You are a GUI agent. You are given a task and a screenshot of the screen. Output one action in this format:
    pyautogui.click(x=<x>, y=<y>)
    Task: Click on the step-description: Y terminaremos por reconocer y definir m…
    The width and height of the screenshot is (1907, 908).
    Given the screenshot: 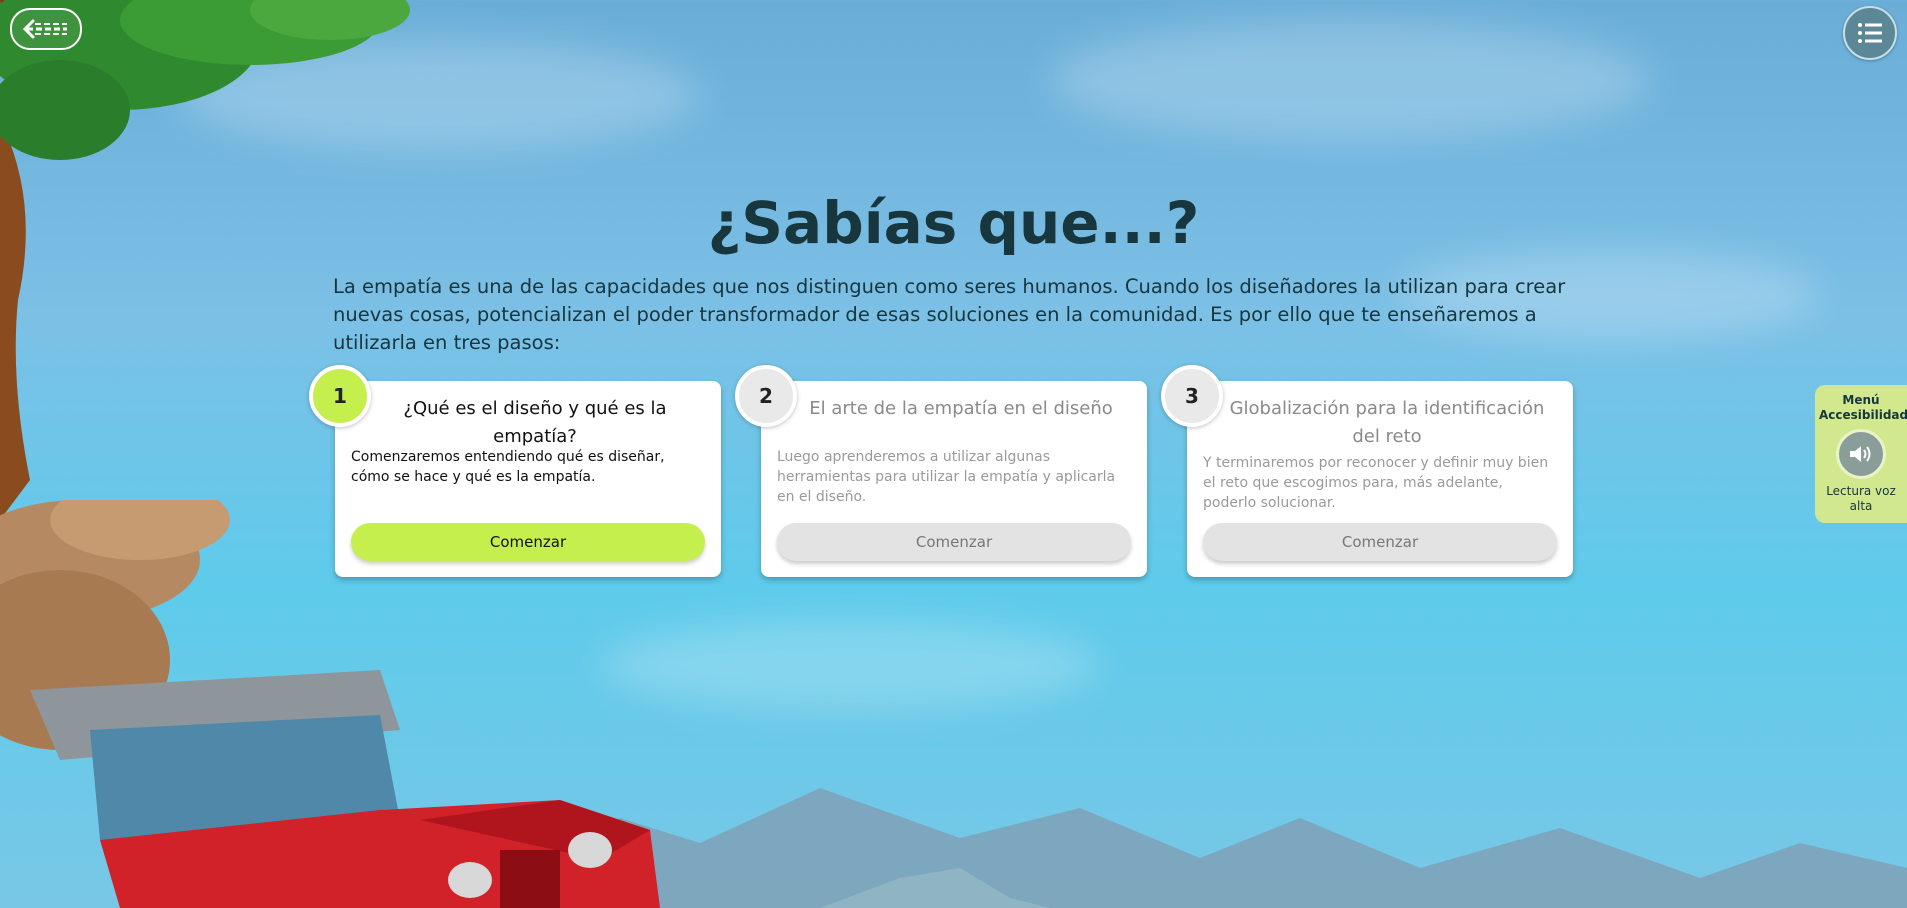 What is the action you would take?
    pyautogui.click(x=1376, y=483)
    